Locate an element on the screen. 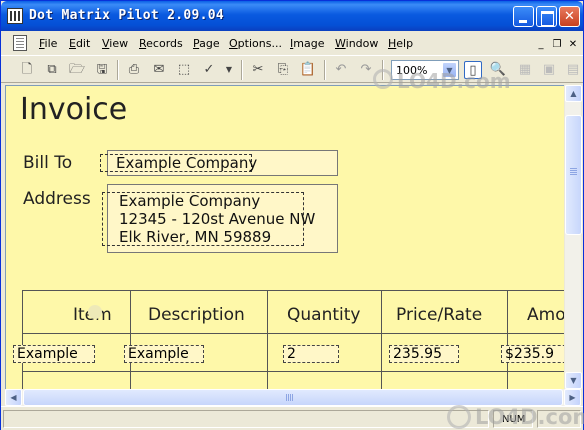 The width and height of the screenshot is (584, 430). menu-help: Help is located at coordinates (400, 43).